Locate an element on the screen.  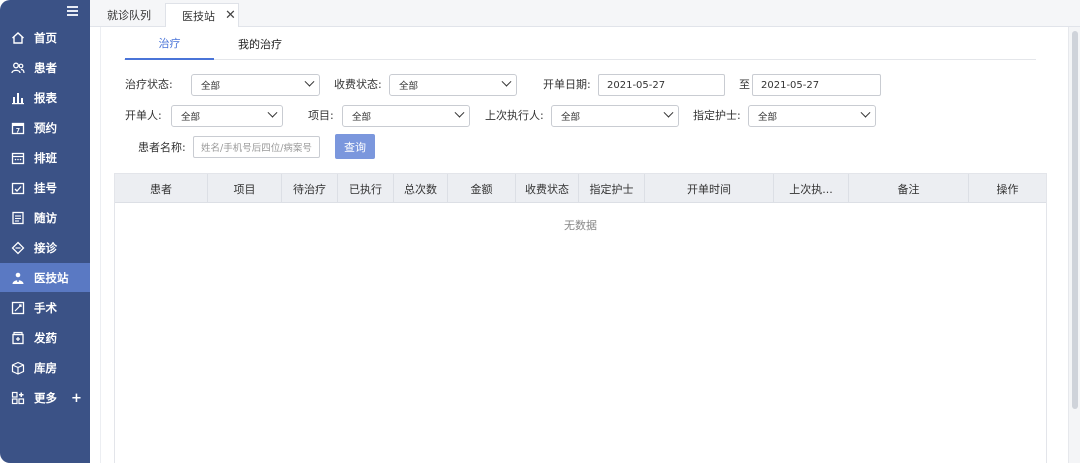
sidebar-item-label: 排班 is located at coordinates (45, 158).